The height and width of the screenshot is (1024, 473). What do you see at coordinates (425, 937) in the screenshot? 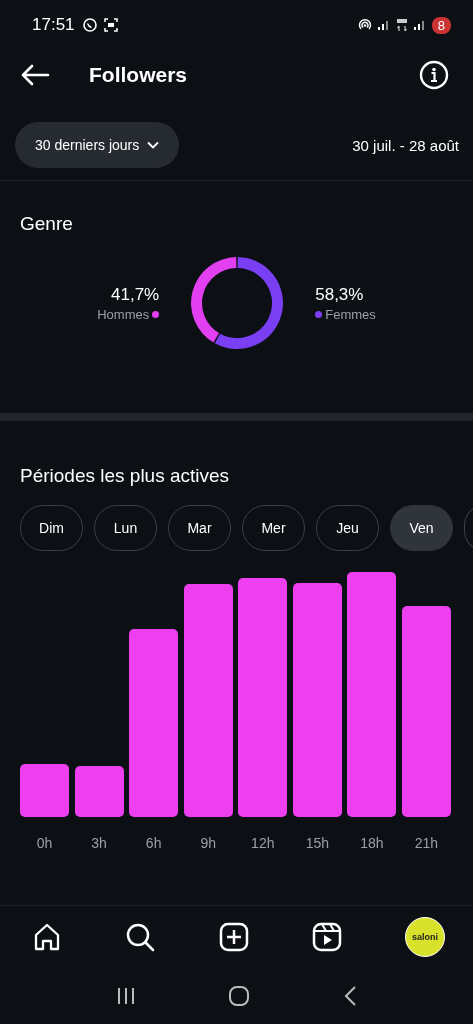
I see `profile-avatar: saloni` at bounding box center [425, 937].